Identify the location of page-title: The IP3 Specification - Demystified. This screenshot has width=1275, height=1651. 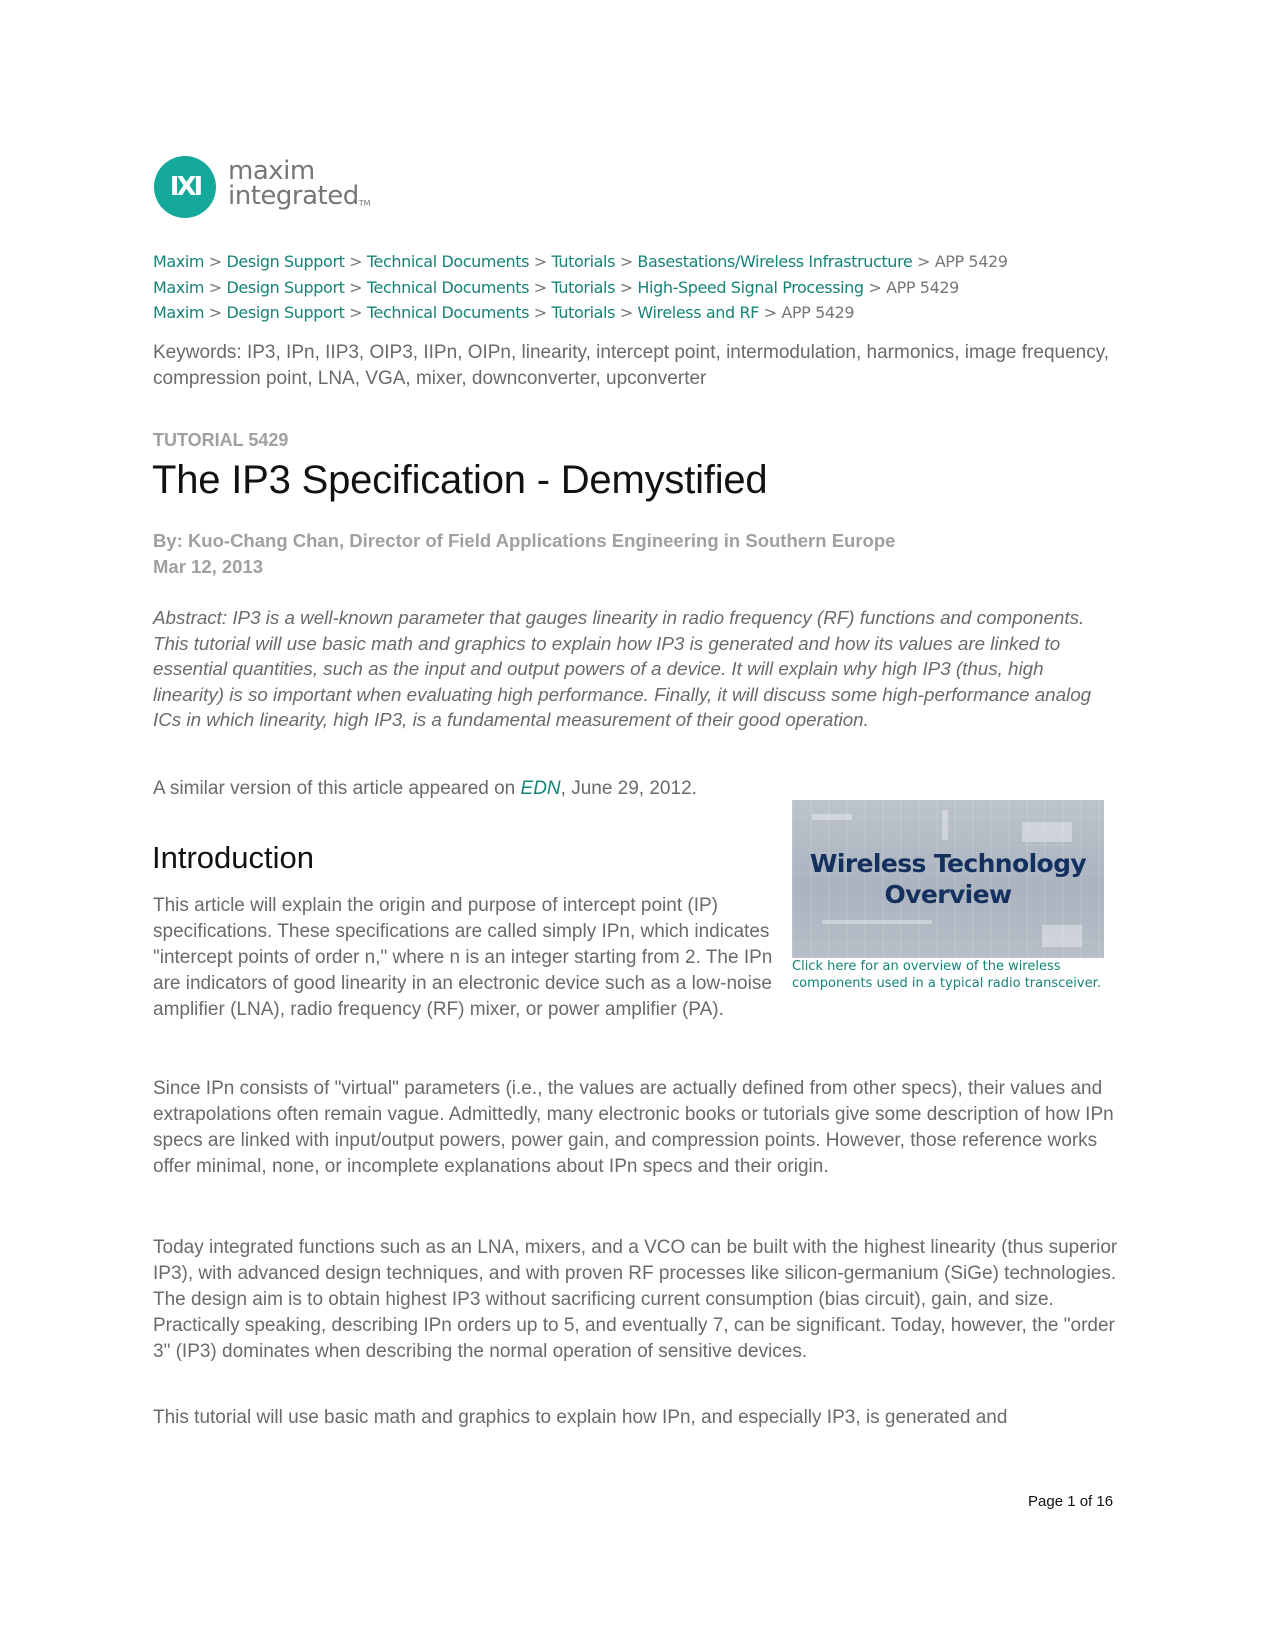
(460, 480).